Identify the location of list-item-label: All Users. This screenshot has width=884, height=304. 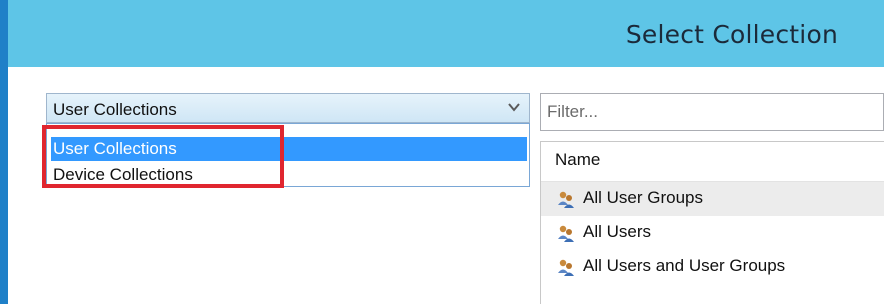
(617, 231).